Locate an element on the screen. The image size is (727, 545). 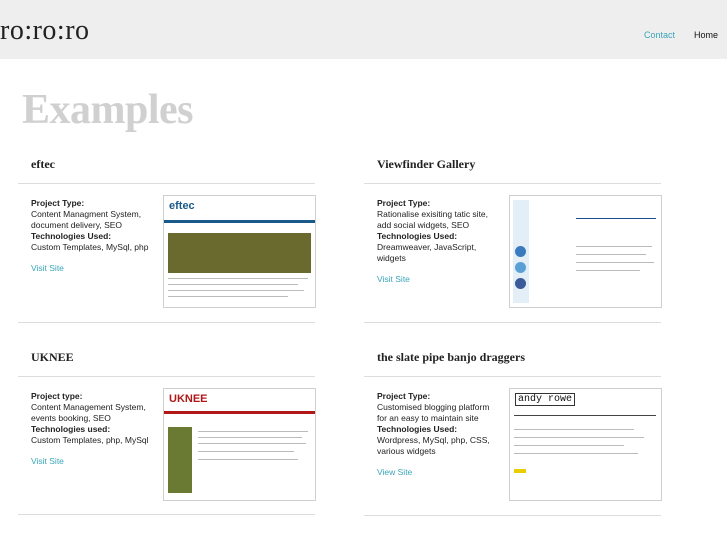
site-header: ro:ro:ro Contact Home is located at coordinates (363, 29).